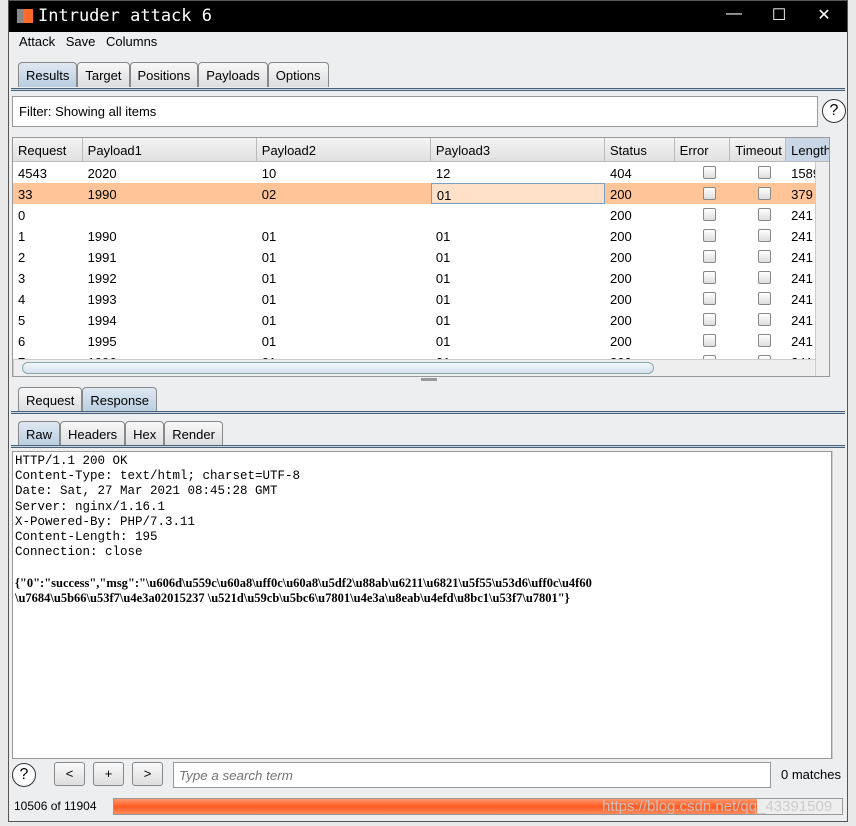 Image resolution: width=856 pixels, height=826 pixels. I want to click on table-row: 3 1992 01 01 200 241, so click(421, 277).